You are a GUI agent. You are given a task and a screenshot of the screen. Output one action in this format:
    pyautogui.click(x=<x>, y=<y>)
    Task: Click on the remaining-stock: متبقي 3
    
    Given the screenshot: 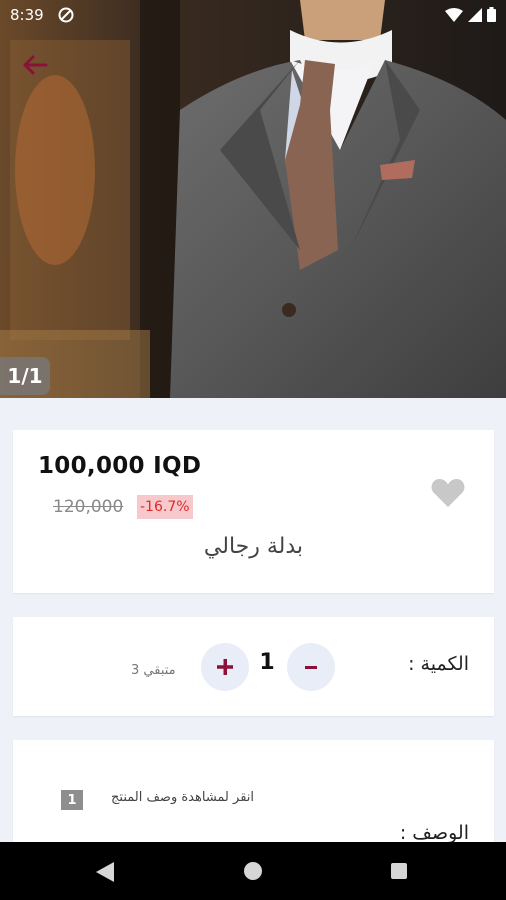 What is the action you would take?
    pyautogui.click(x=153, y=670)
    